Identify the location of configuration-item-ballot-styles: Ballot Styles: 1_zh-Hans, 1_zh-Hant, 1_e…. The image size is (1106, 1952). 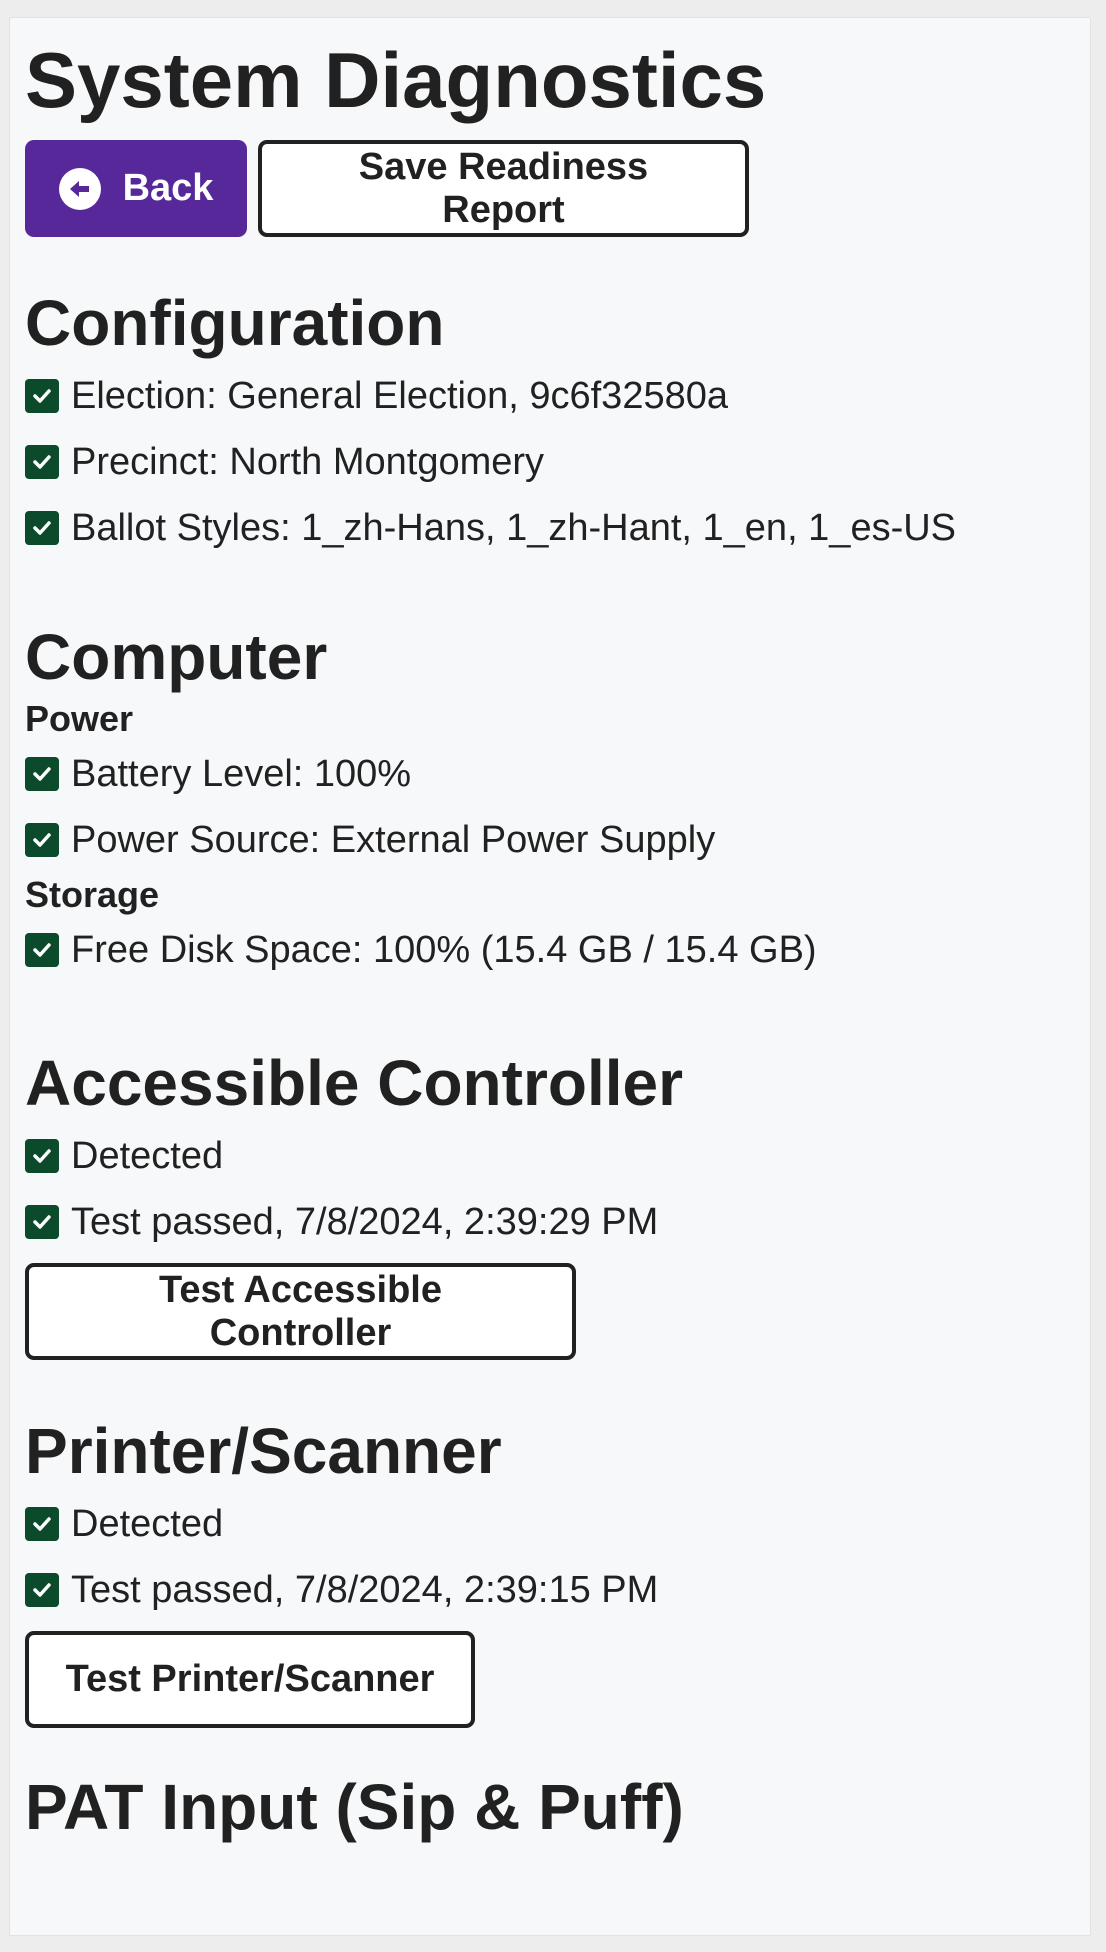
(550, 528).